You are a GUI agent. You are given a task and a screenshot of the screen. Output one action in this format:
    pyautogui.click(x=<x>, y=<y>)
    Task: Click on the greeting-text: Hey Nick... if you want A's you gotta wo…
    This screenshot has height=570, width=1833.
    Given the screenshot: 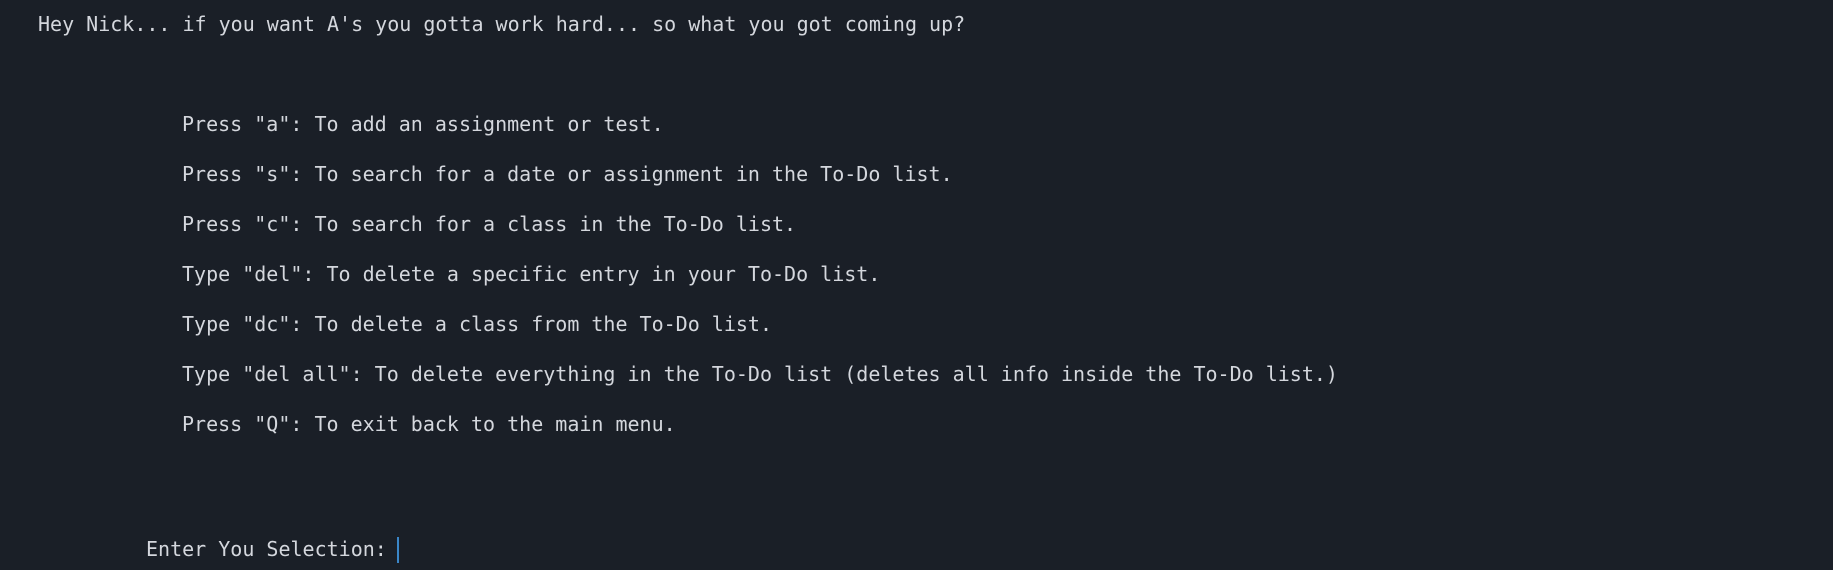 What is the action you would take?
    pyautogui.click(x=502, y=24)
    